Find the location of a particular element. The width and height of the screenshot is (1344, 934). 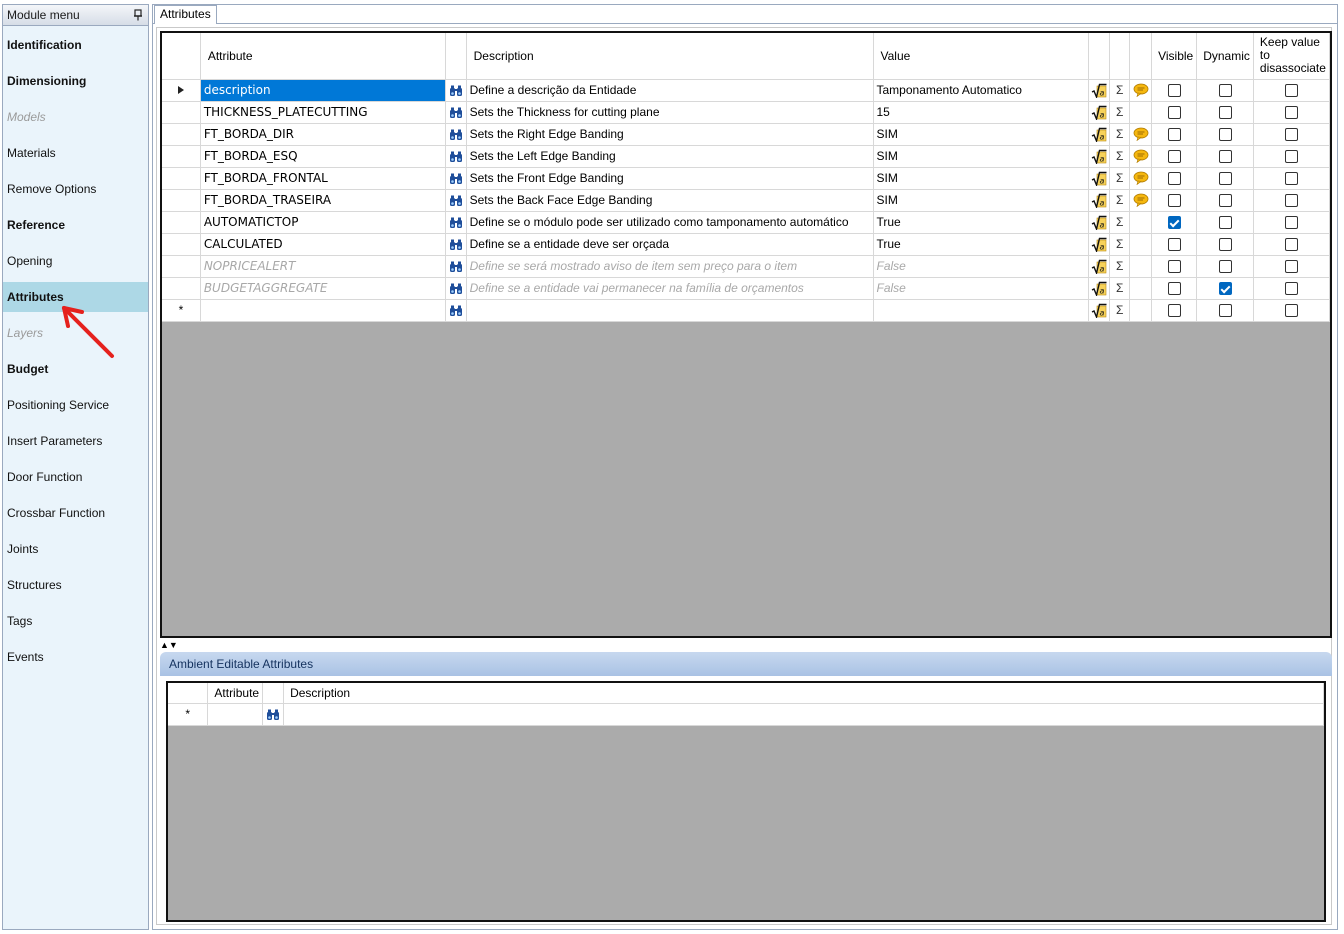

attribute-cell: FT_BORDA_TRASEIRA is located at coordinates (323, 200).